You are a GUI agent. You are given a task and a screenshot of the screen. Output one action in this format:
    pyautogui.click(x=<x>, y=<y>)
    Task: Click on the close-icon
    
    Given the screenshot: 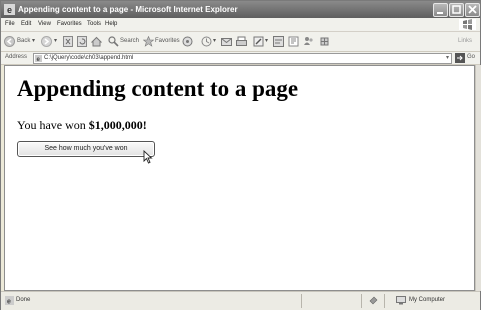 What is the action you would take?
    pyautogui.click(x=472, y=9)
    